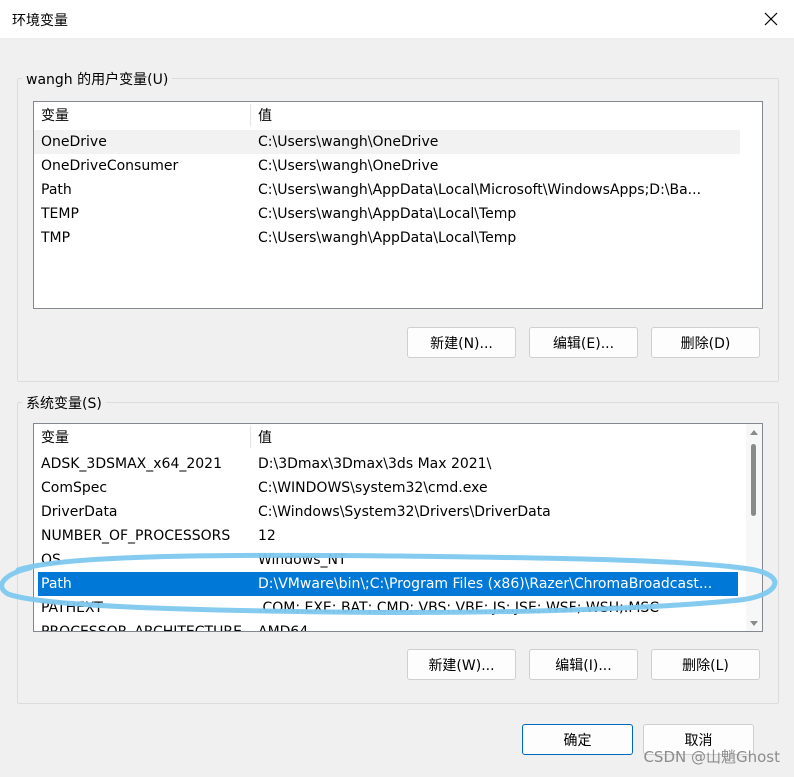 The width and height of the screenshot is (794, 777). I want to click on row-variable: OneDriveConsumer, so click(110, 166).